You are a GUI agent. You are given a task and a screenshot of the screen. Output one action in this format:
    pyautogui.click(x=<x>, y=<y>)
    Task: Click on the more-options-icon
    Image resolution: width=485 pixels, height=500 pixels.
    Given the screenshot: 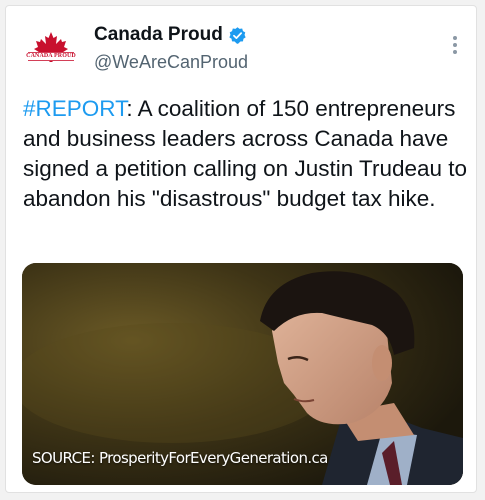 What is the action you would take?
    pyautogui.click(x=455, y=46)
    